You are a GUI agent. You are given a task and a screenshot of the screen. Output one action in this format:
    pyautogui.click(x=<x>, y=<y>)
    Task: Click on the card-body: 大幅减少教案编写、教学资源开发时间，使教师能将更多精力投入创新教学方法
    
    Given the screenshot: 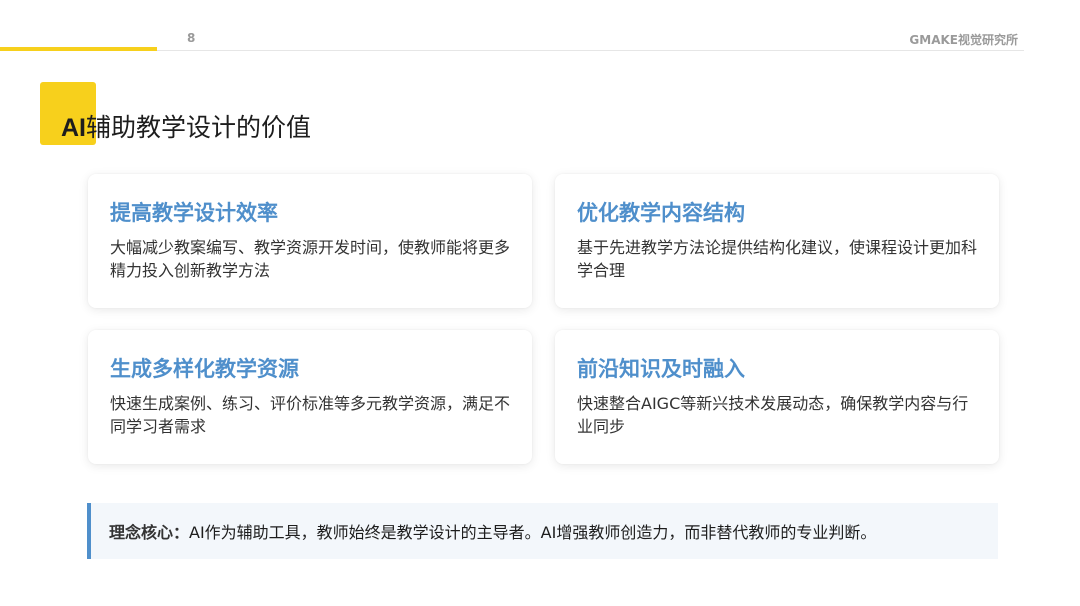 What is the action you would take?
    pyautogui.click(x=310, y=259)
    